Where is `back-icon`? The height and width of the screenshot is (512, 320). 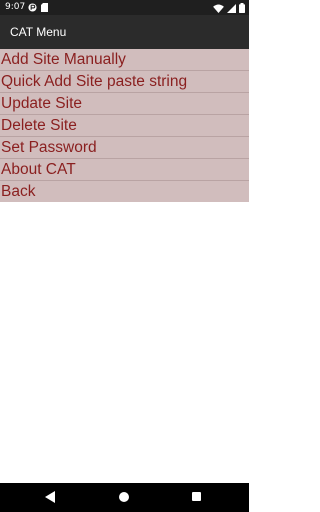
back-icon is located at coordinates (50, 497).